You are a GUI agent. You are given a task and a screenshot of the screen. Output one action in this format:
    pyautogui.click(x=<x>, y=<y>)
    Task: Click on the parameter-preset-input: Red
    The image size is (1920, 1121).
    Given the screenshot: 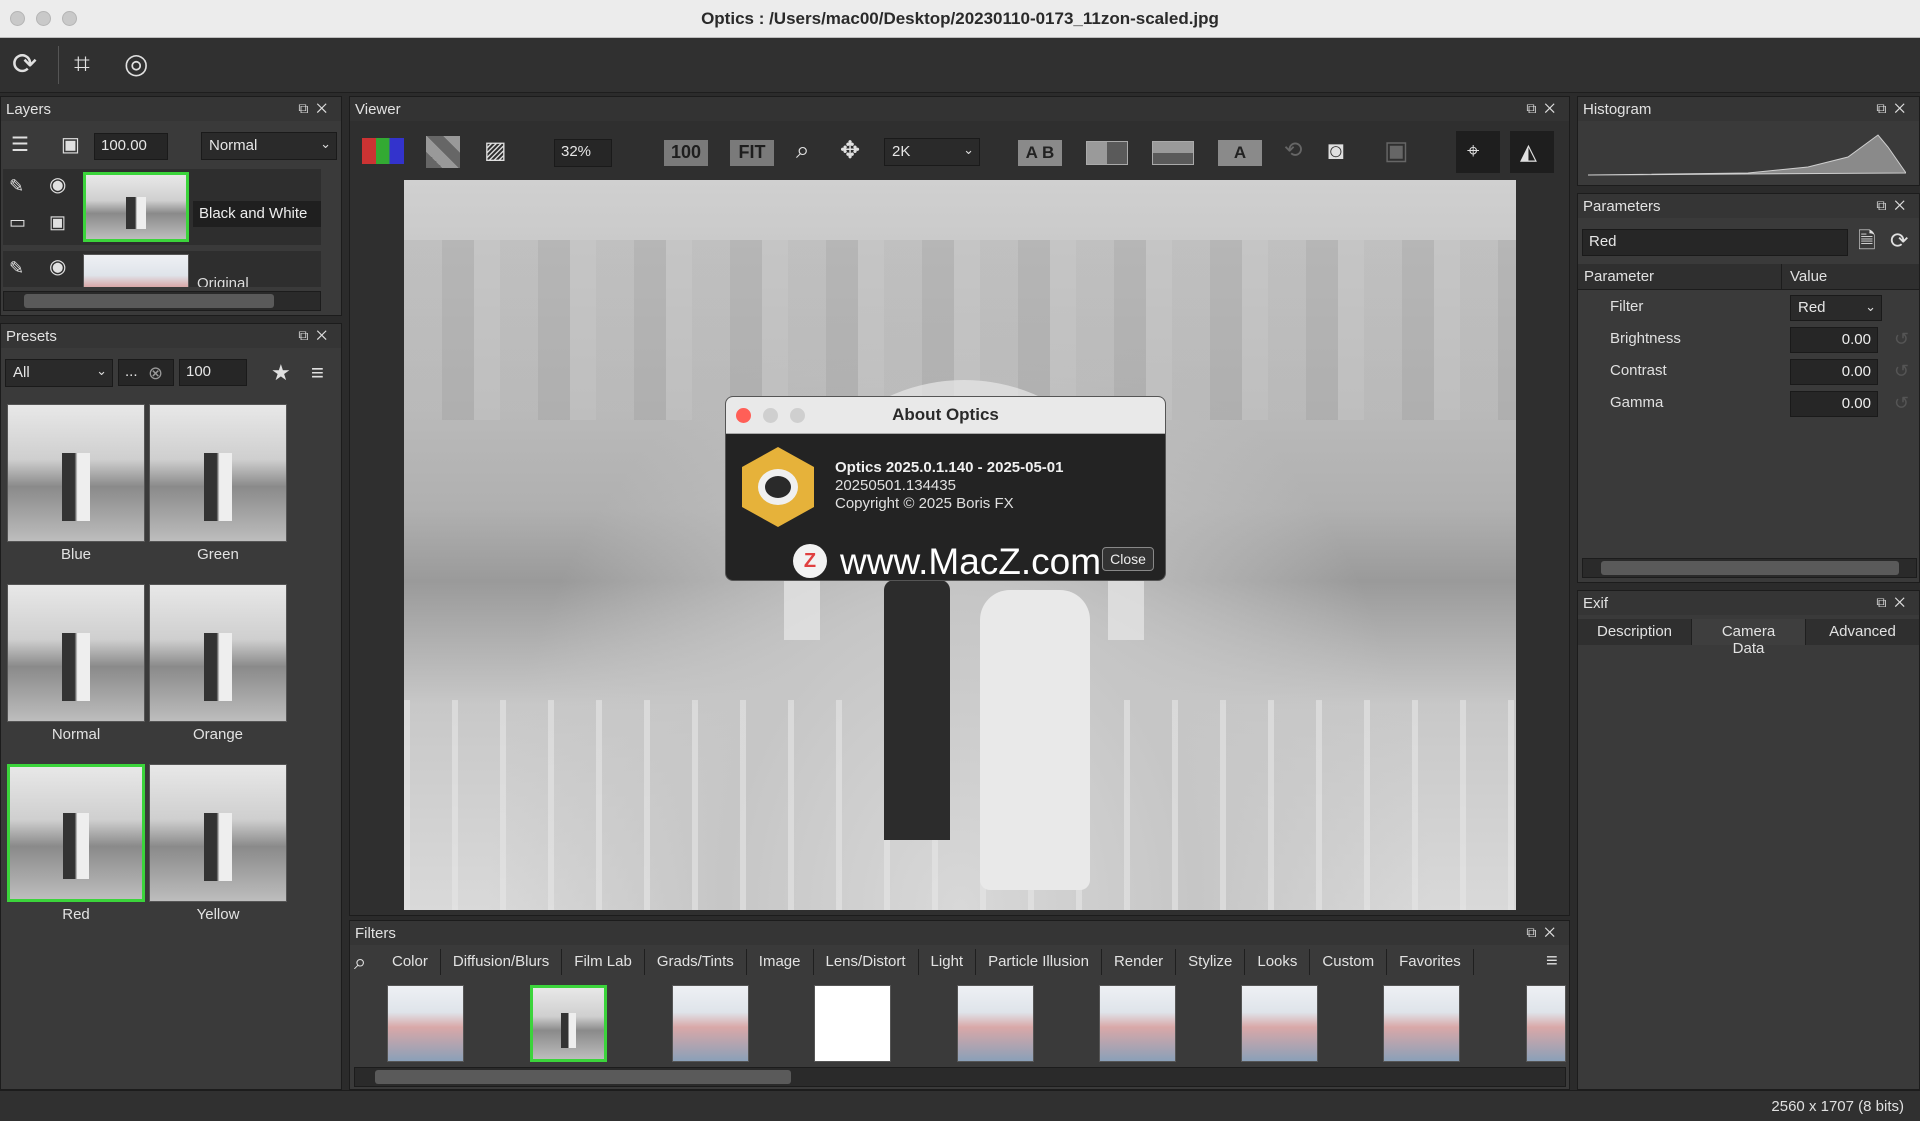 What is the action you would take?
    pyautogui.click(x=1715, y=242)
    